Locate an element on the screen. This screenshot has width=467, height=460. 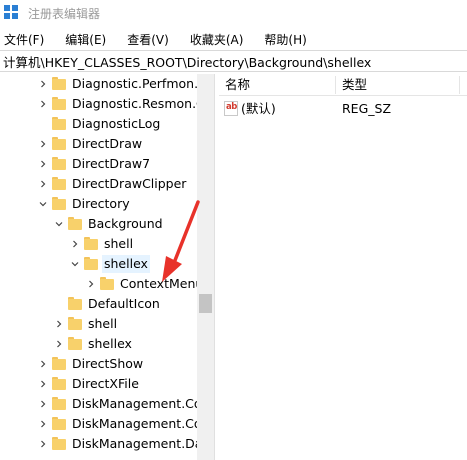
tree-node-label: Diagnostic.Perfmon.D is located at coordinates (134, 83).